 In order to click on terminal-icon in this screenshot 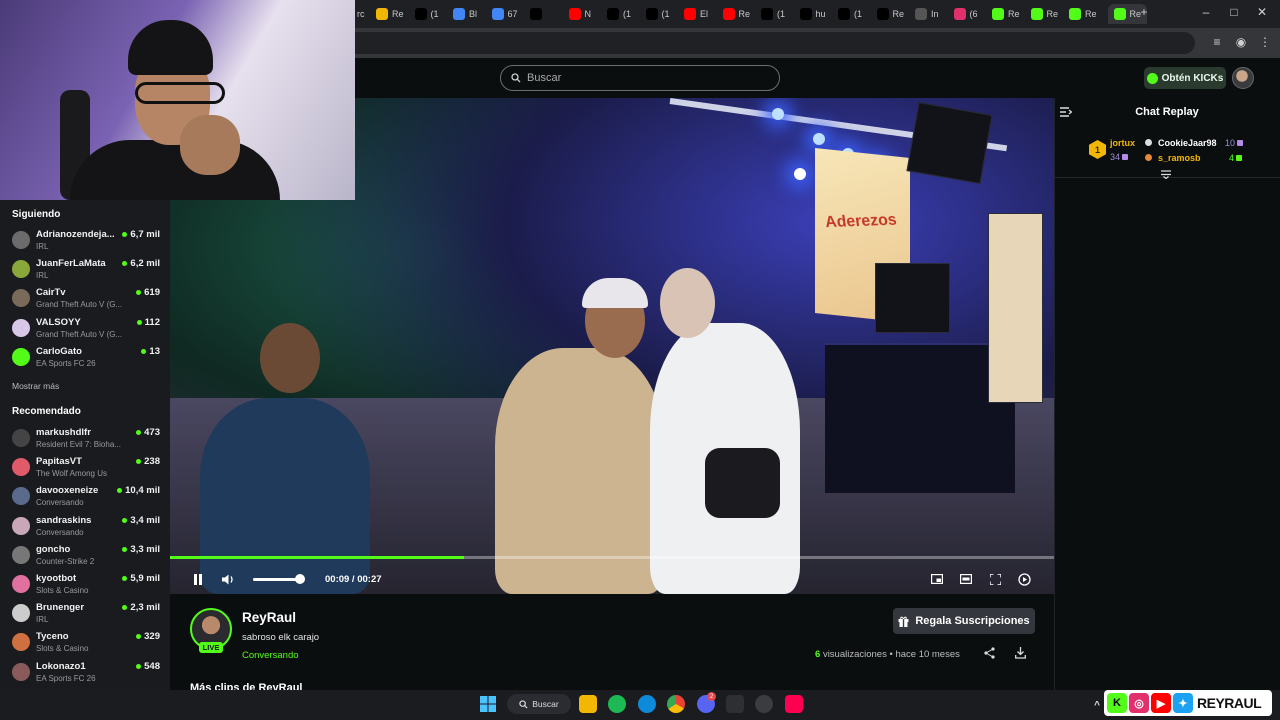, I will do `click(735, 704)`.